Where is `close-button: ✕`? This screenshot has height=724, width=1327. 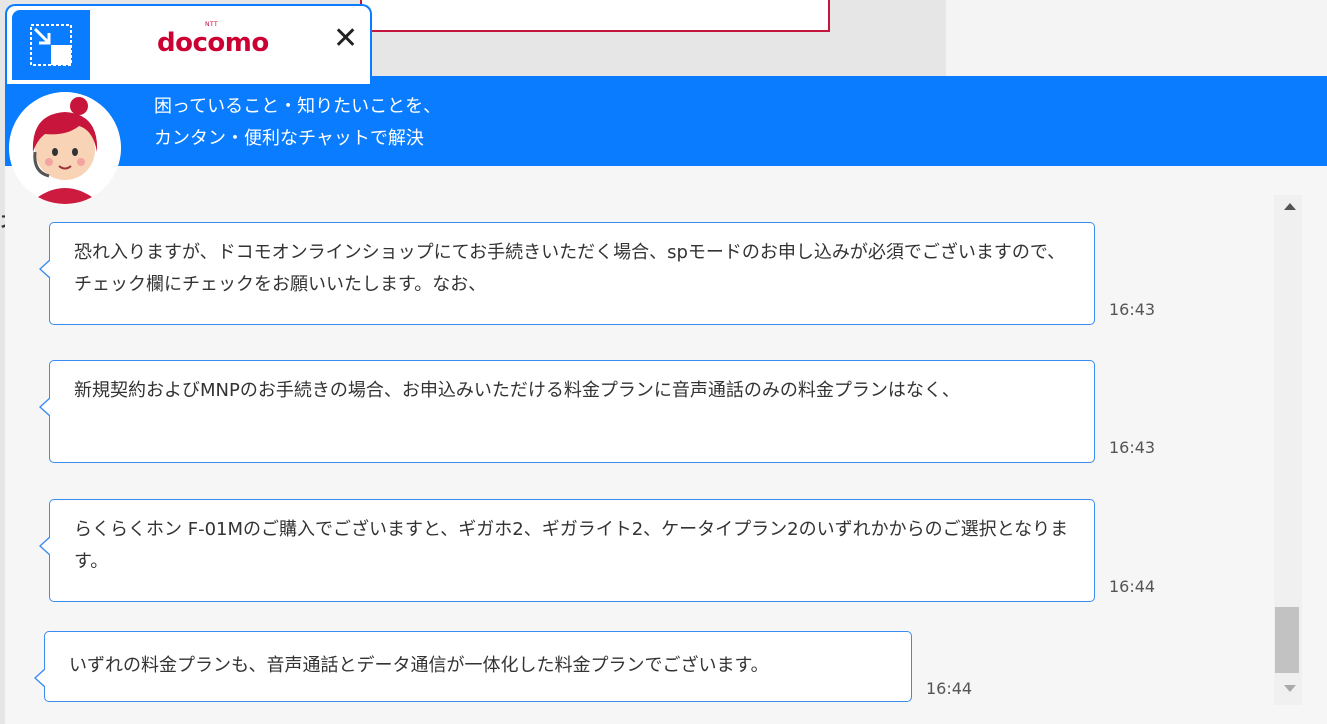
close-button: ✕ is located at coordinates (345, 39).